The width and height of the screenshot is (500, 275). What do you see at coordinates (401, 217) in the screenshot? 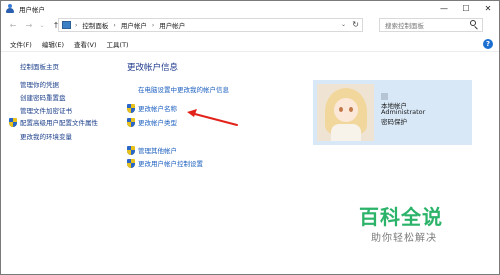
I see `watermark-title: 百科全说` at bounding box center [401, 217].